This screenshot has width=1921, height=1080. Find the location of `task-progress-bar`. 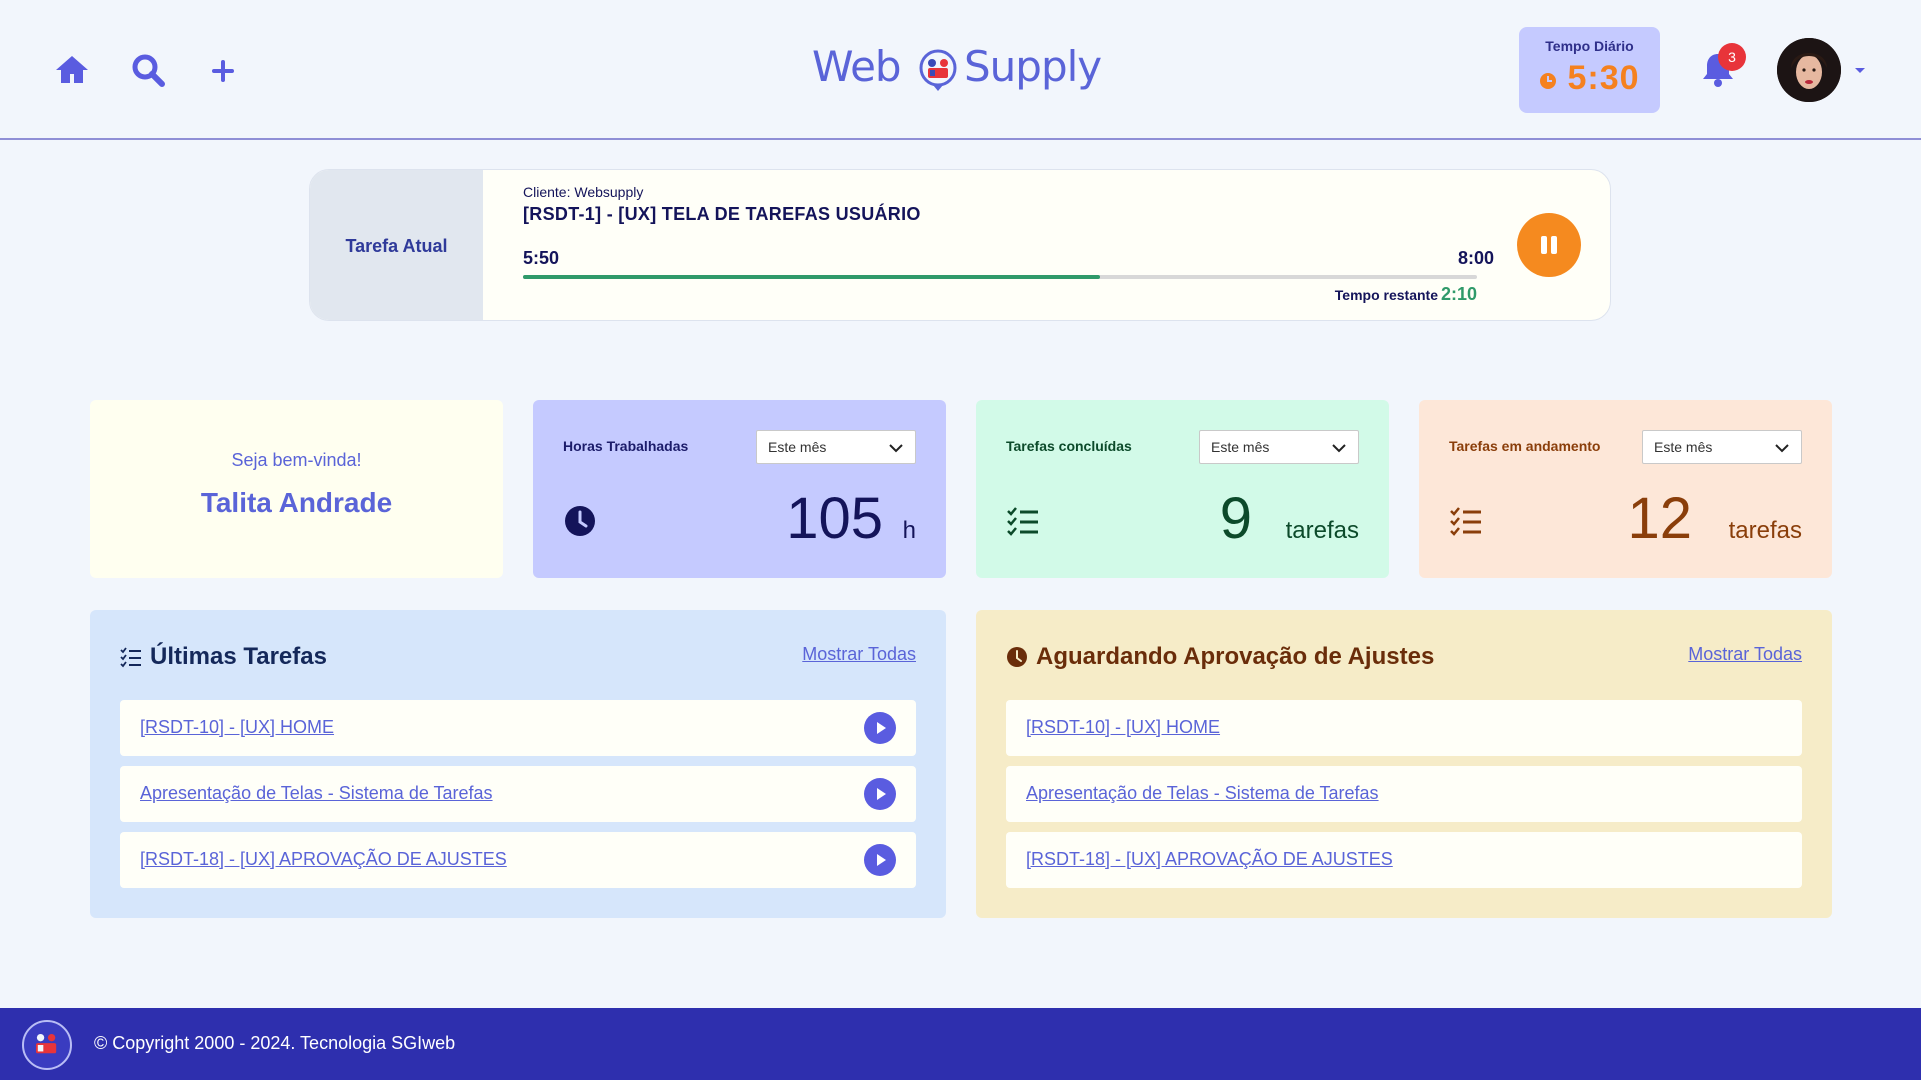

task-progress-bar is located at coordinates (1000, 277).